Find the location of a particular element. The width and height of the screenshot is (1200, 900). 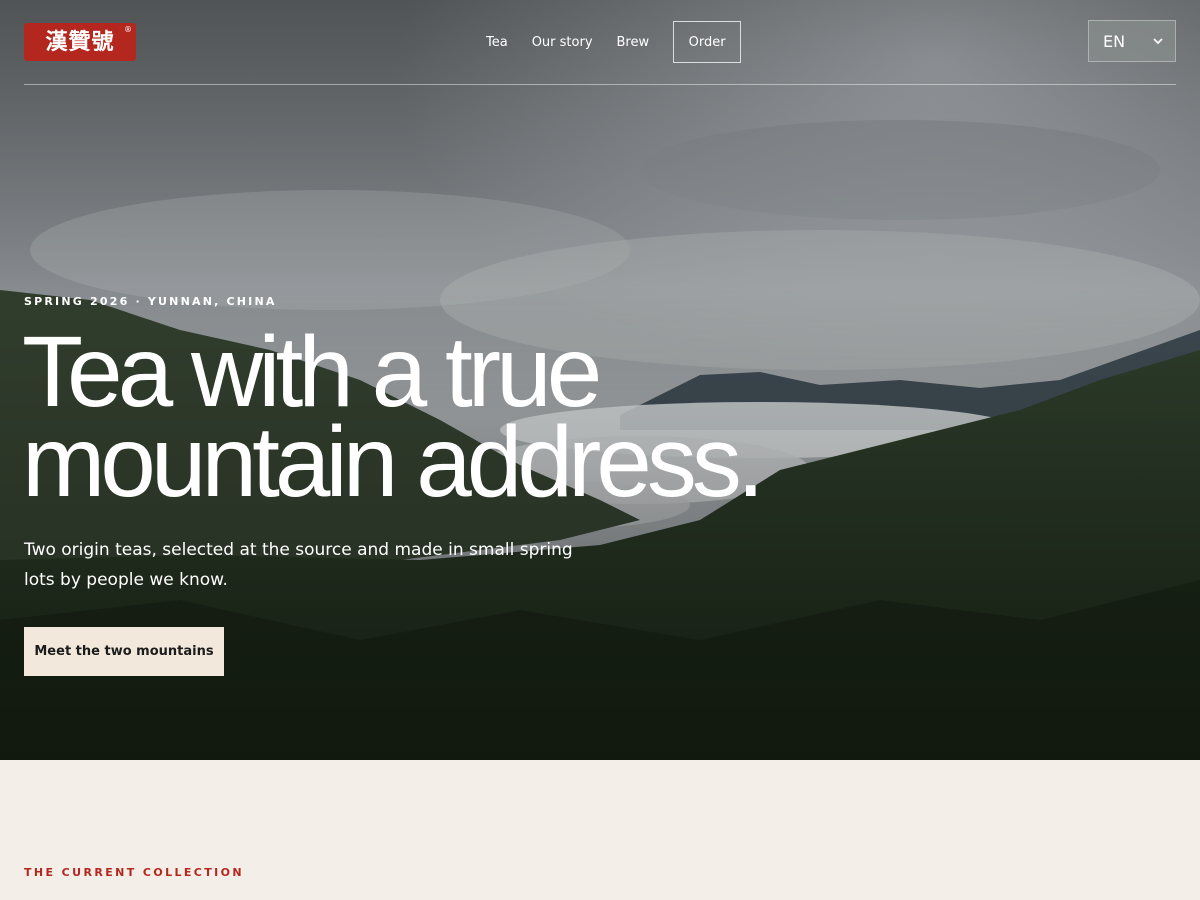

brand-logo: 漢贊號 ® is located at coordinates (80, 42).